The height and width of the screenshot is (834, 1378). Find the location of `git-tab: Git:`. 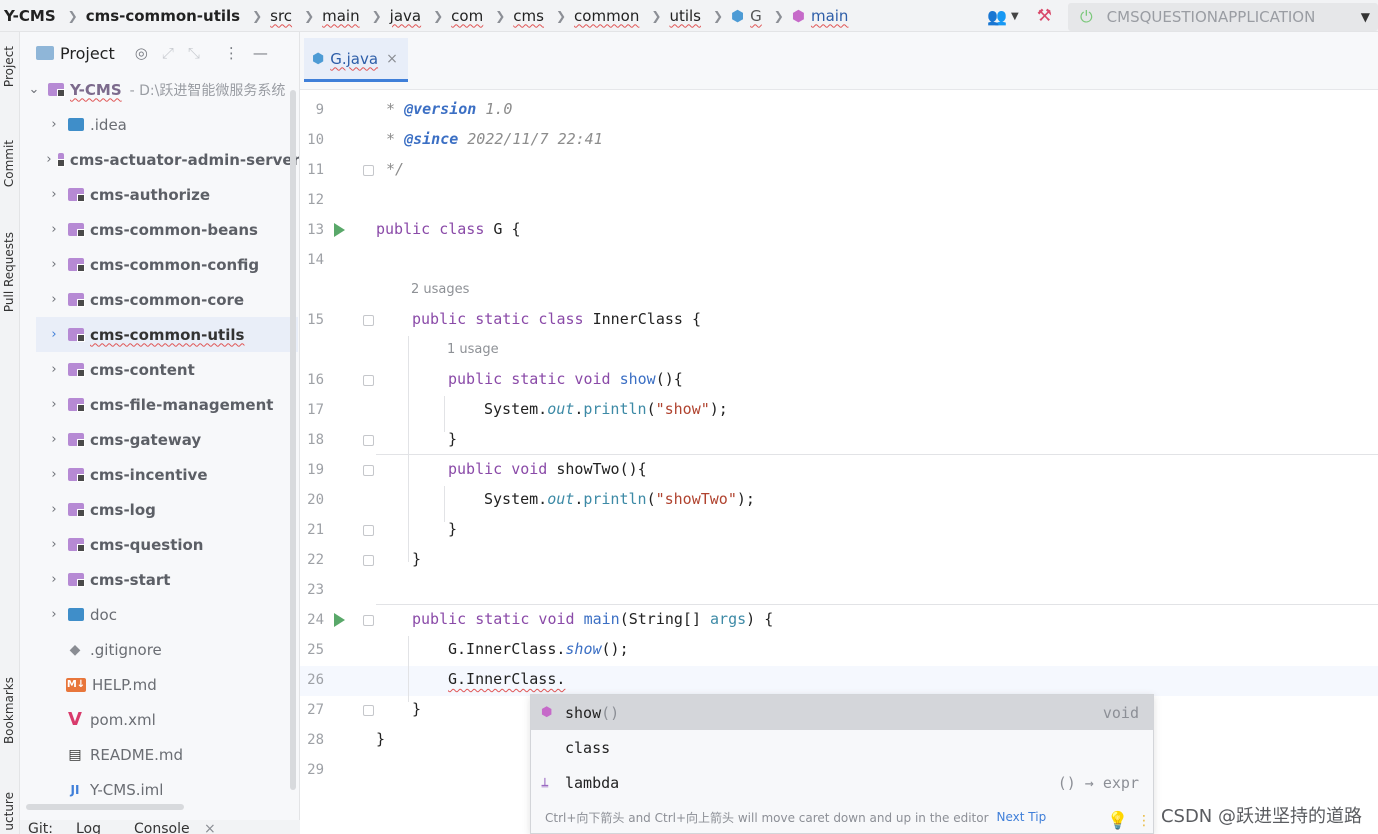

git-tab: Git: is located at coordinates (40, 827).